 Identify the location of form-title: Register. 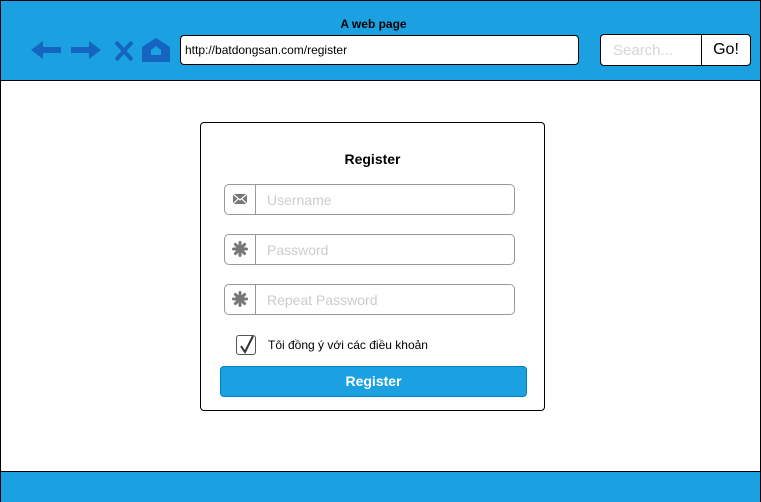
(372, 159).